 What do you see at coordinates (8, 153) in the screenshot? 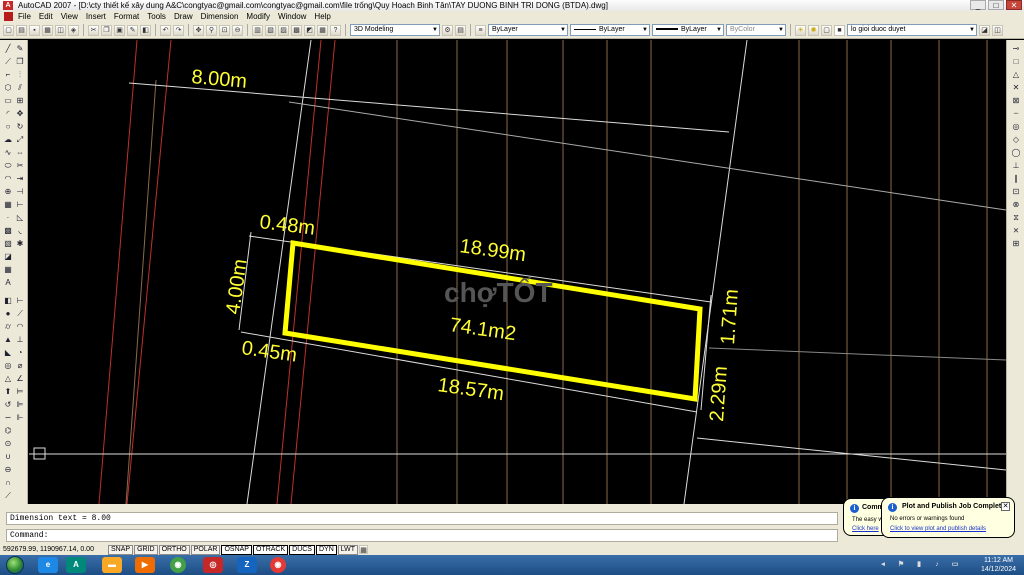
I see `spline-icon: ∿` at bounding box center [8, 153].